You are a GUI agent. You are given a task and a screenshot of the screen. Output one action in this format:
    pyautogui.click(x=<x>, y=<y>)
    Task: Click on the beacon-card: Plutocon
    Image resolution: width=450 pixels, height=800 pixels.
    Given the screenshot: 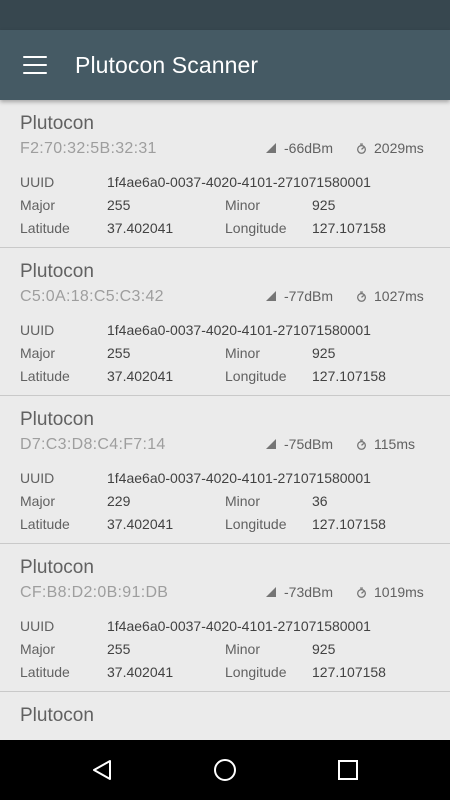 What is the action you would take?
    pyautogui.click(x=225, y=716)
    